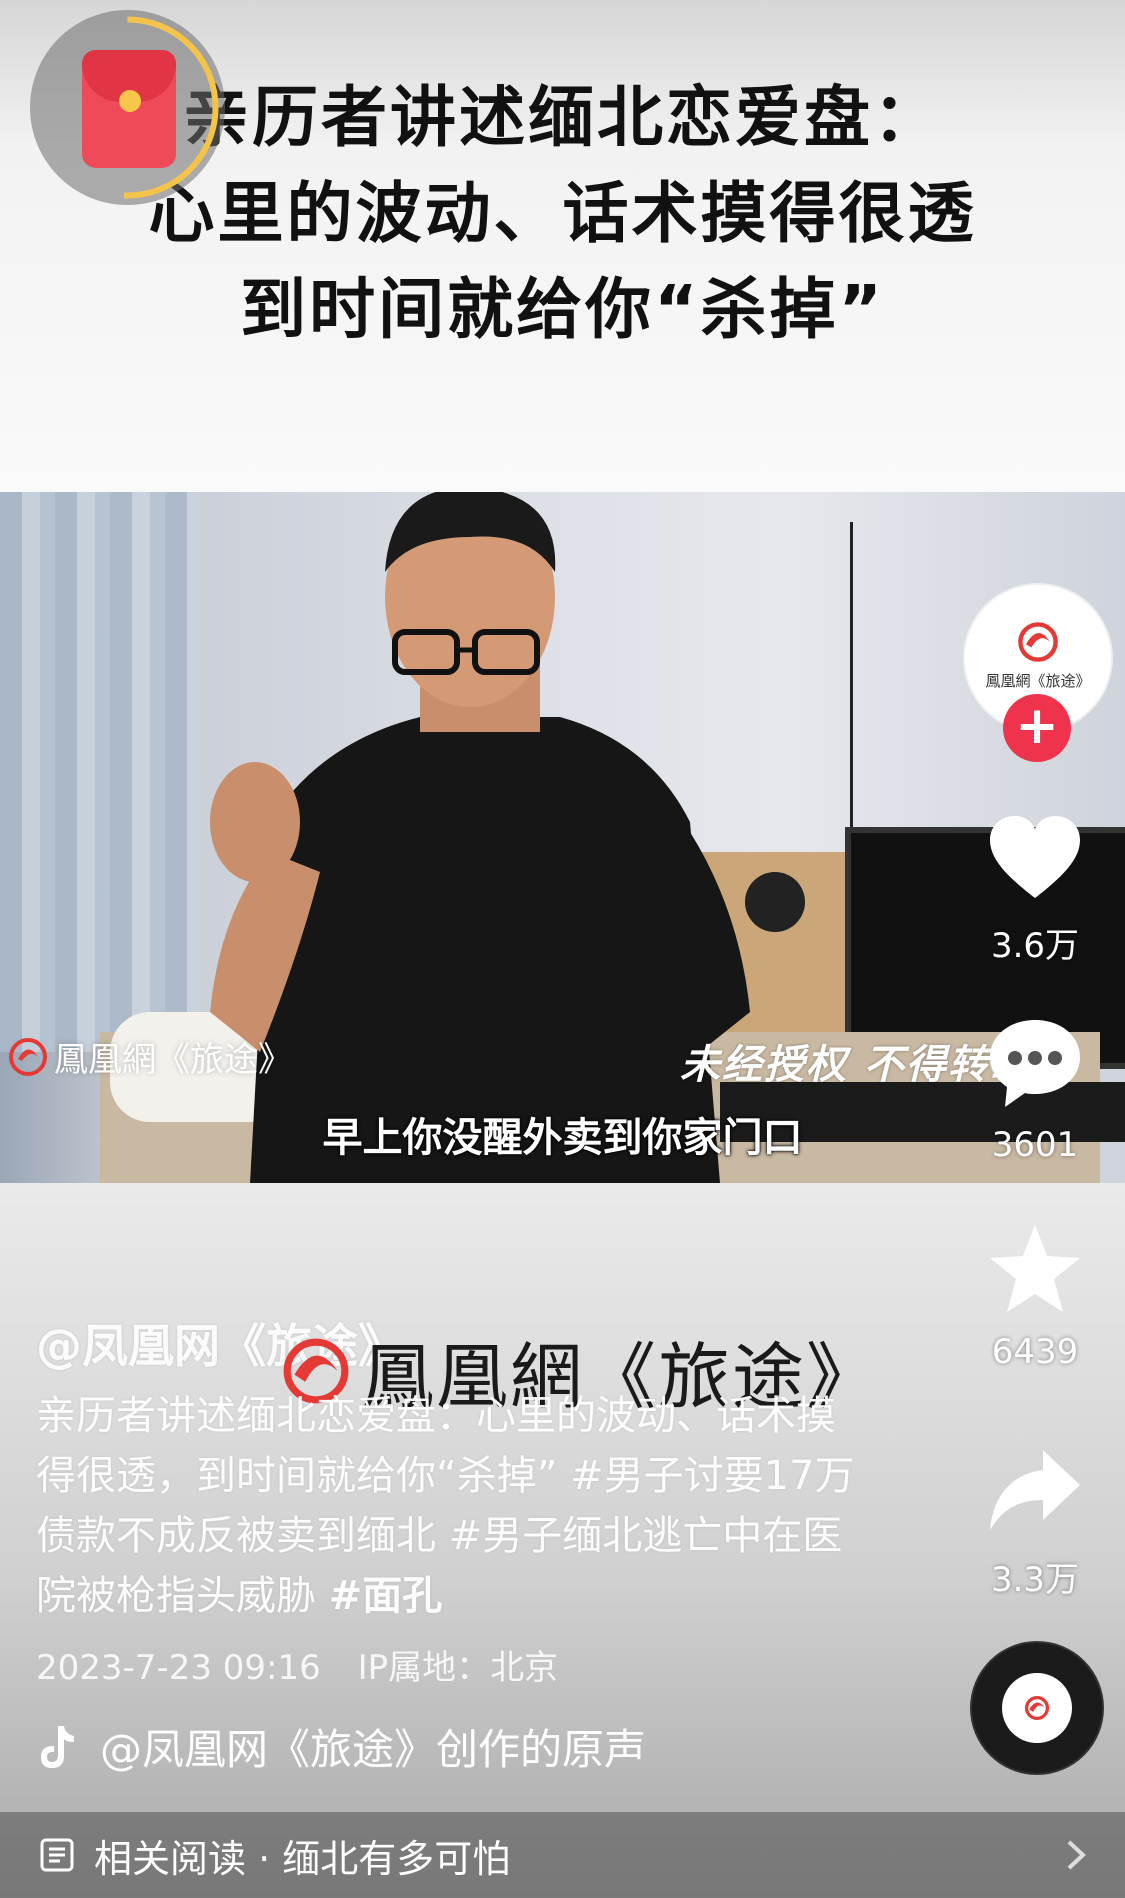  I want to click on video-watermark-left: 鳳凰網《旅途》, so click(150, 1056).